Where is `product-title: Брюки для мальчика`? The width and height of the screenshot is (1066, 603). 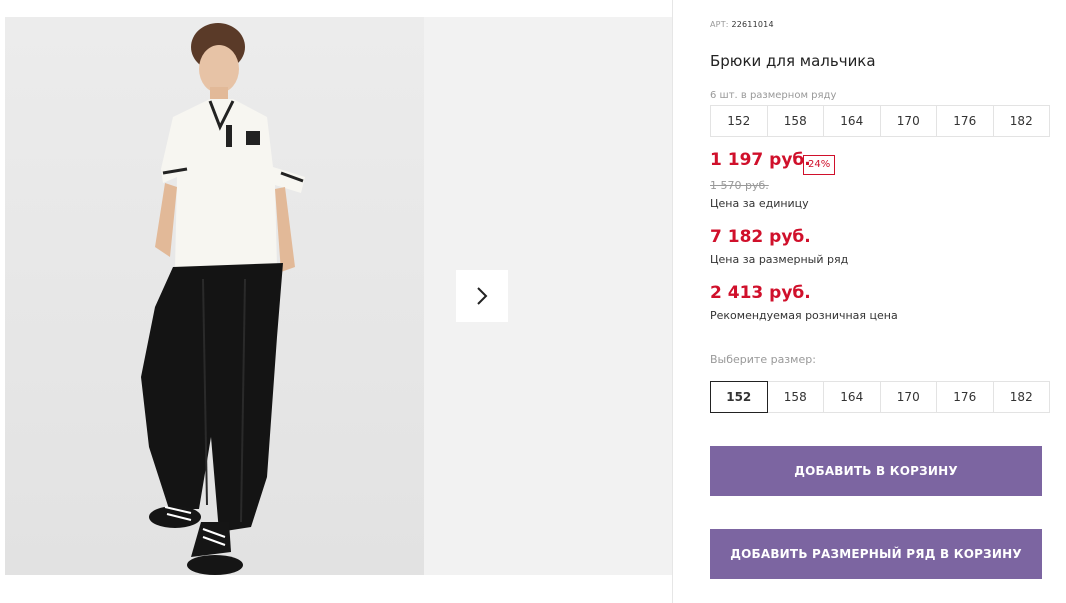
product-title: Брюки для мальчика is located at coordinates (793, 61).